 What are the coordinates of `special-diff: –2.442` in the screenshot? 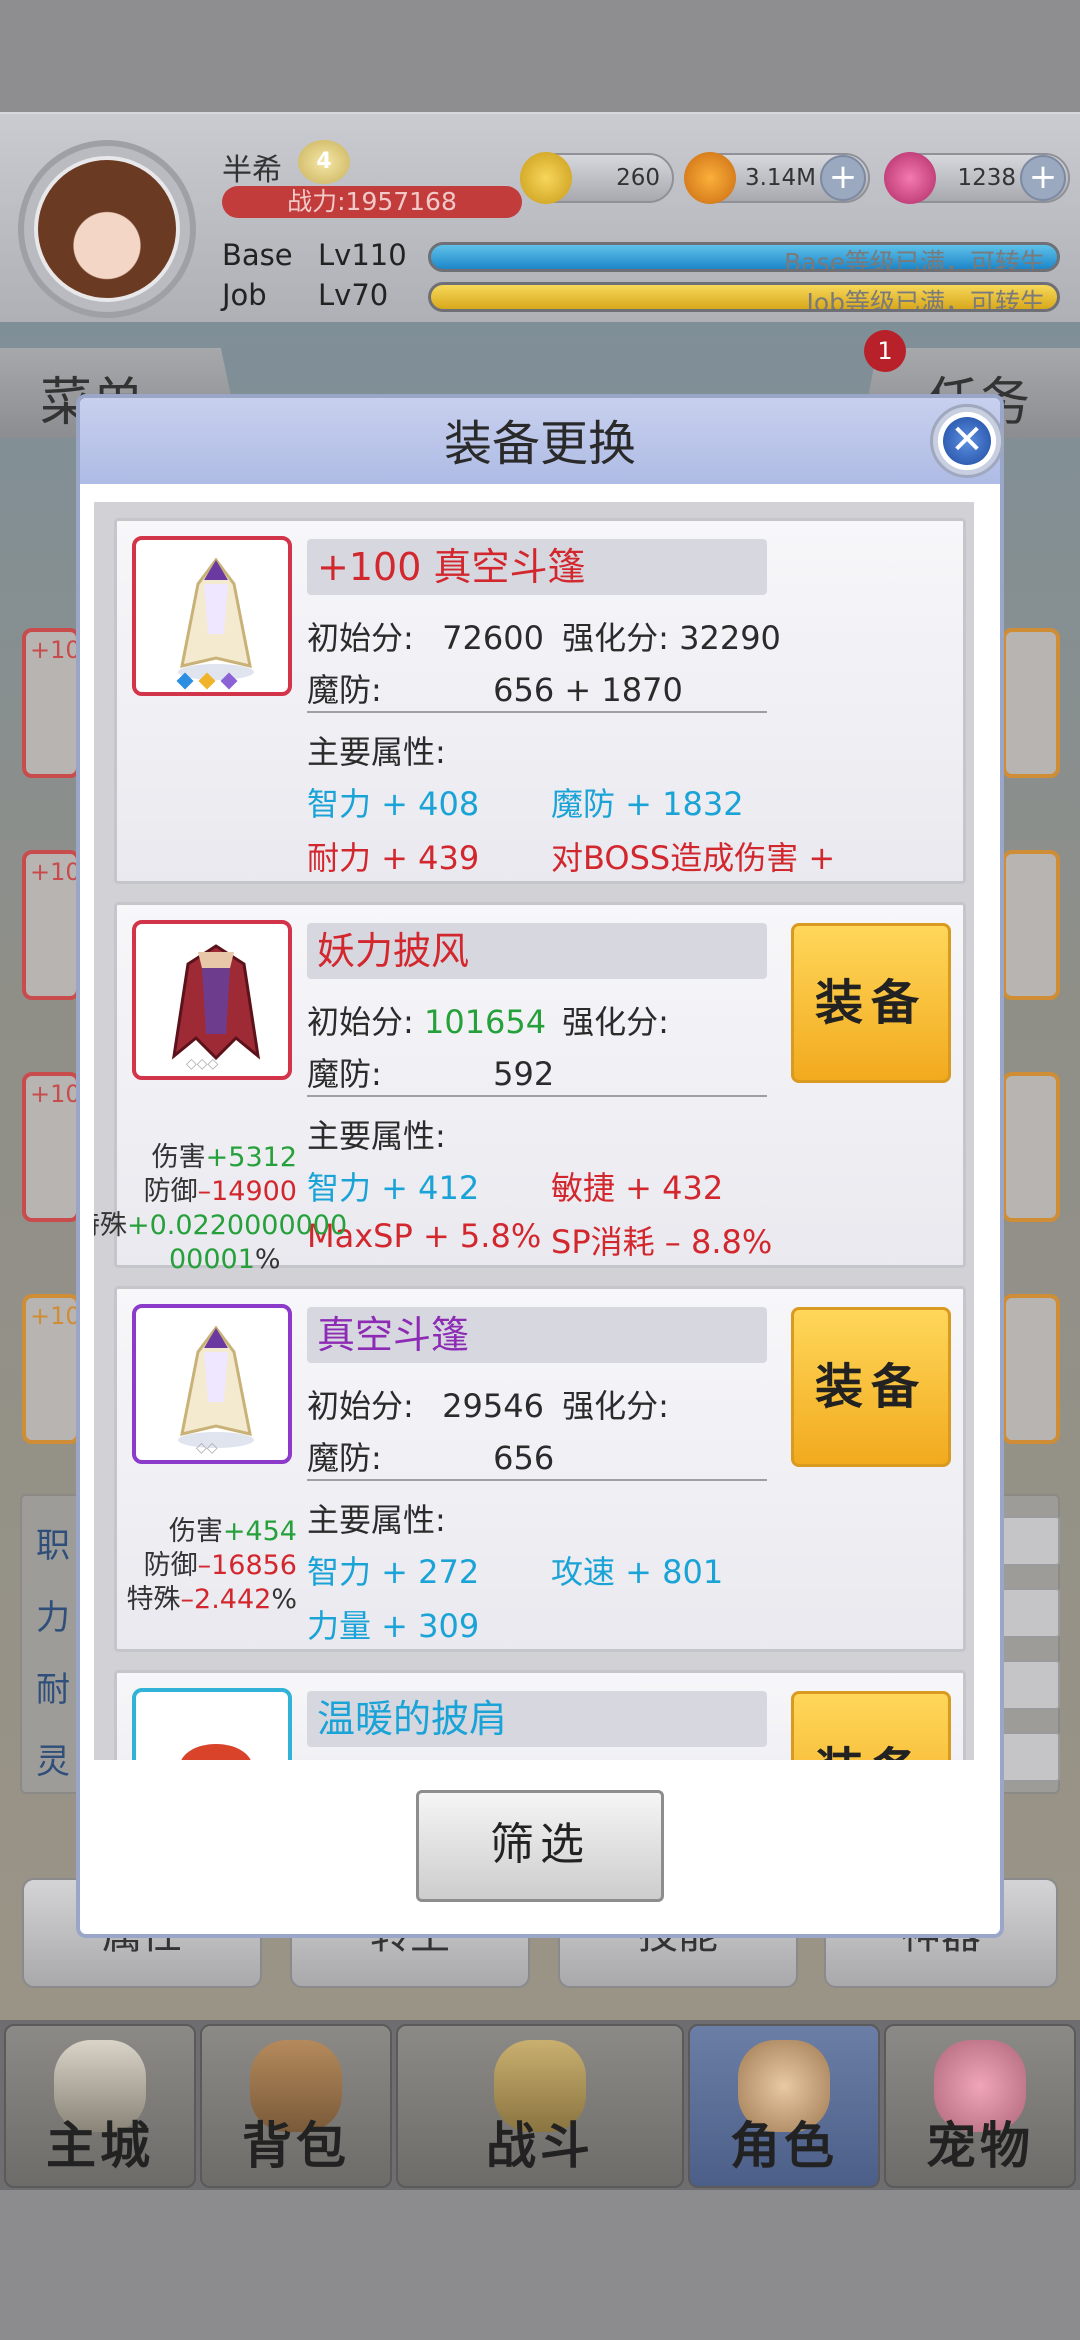 It's located at (226, 1599).